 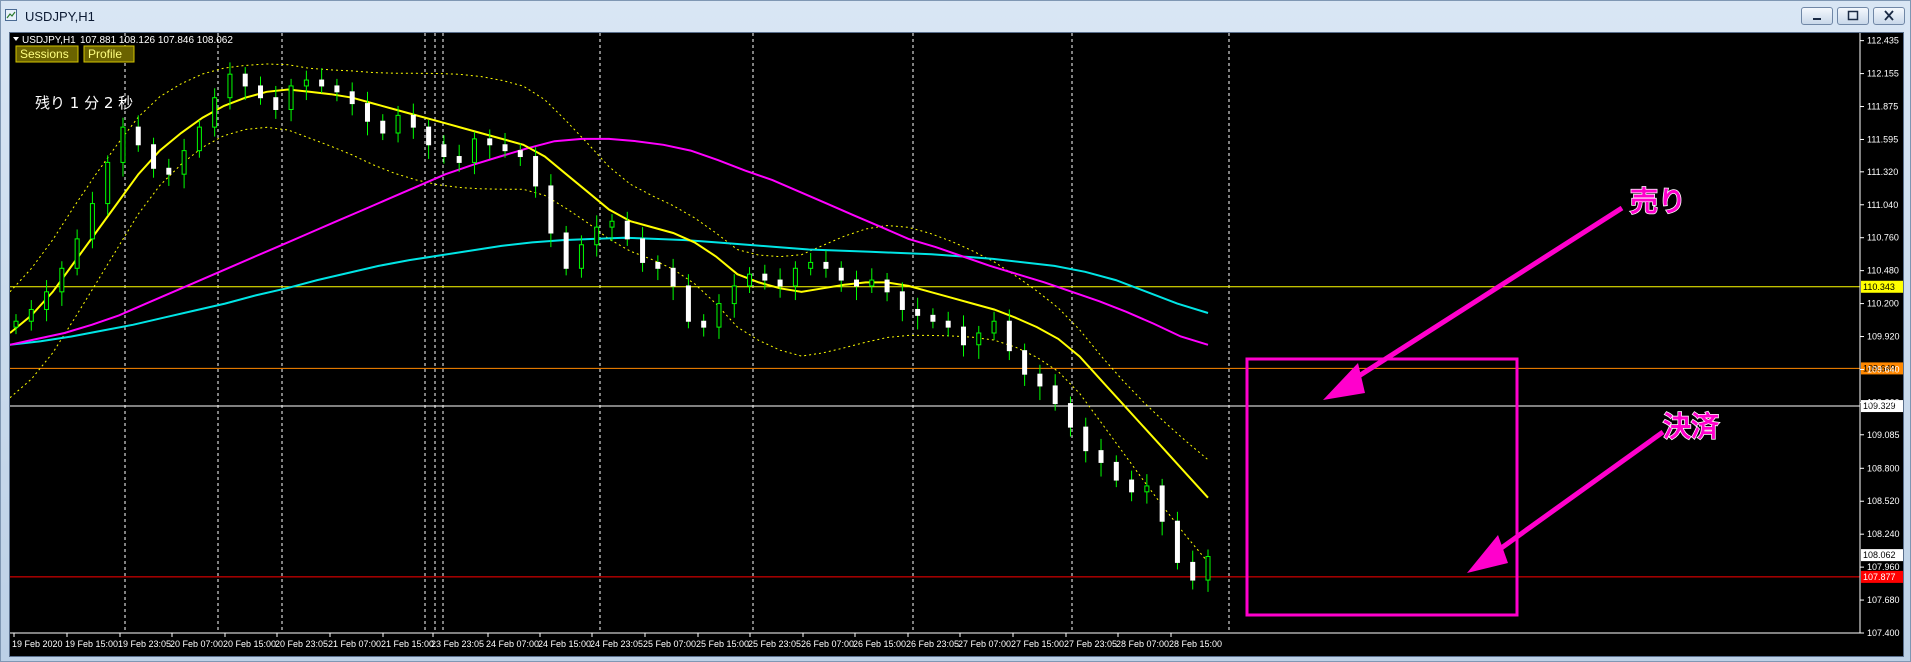 I want to click on time-tick-label: 25 Feb 15:00, so click(x=722, y=644).